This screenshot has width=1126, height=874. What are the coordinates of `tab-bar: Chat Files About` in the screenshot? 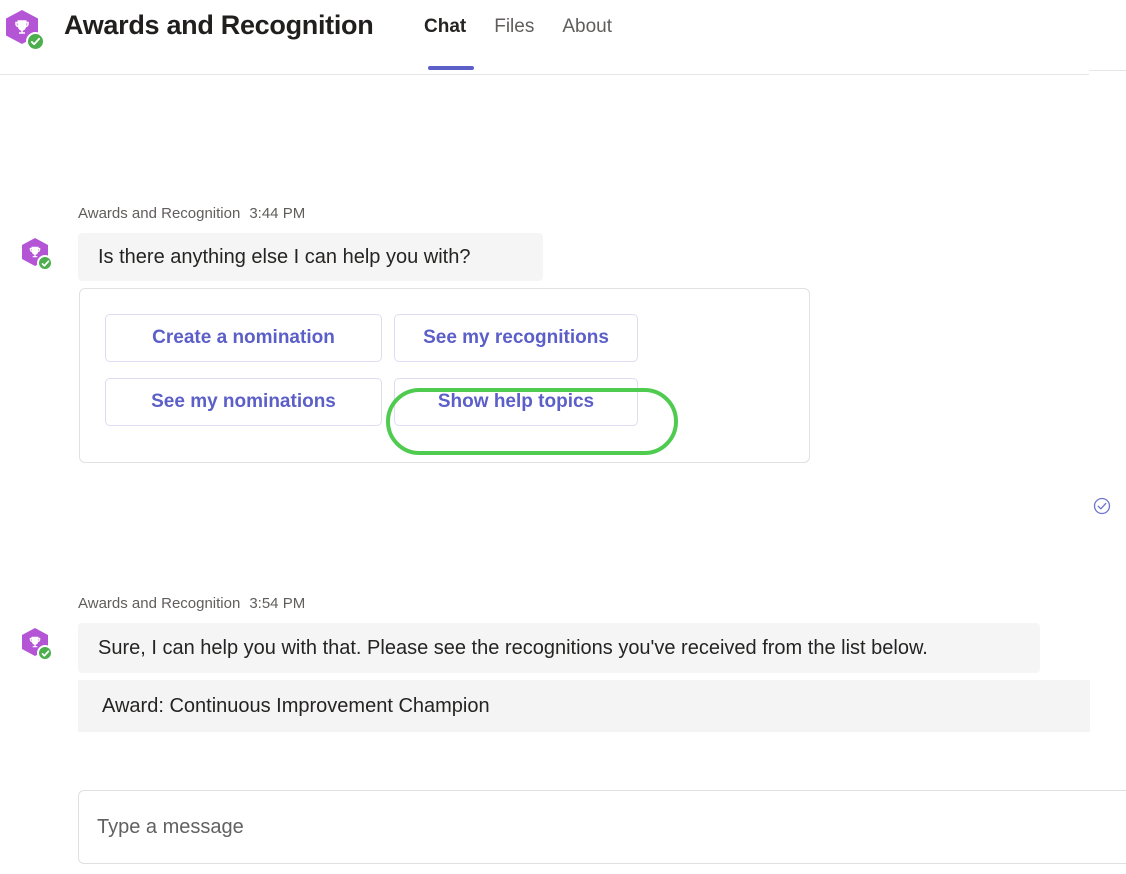 It's located at (532, 27).